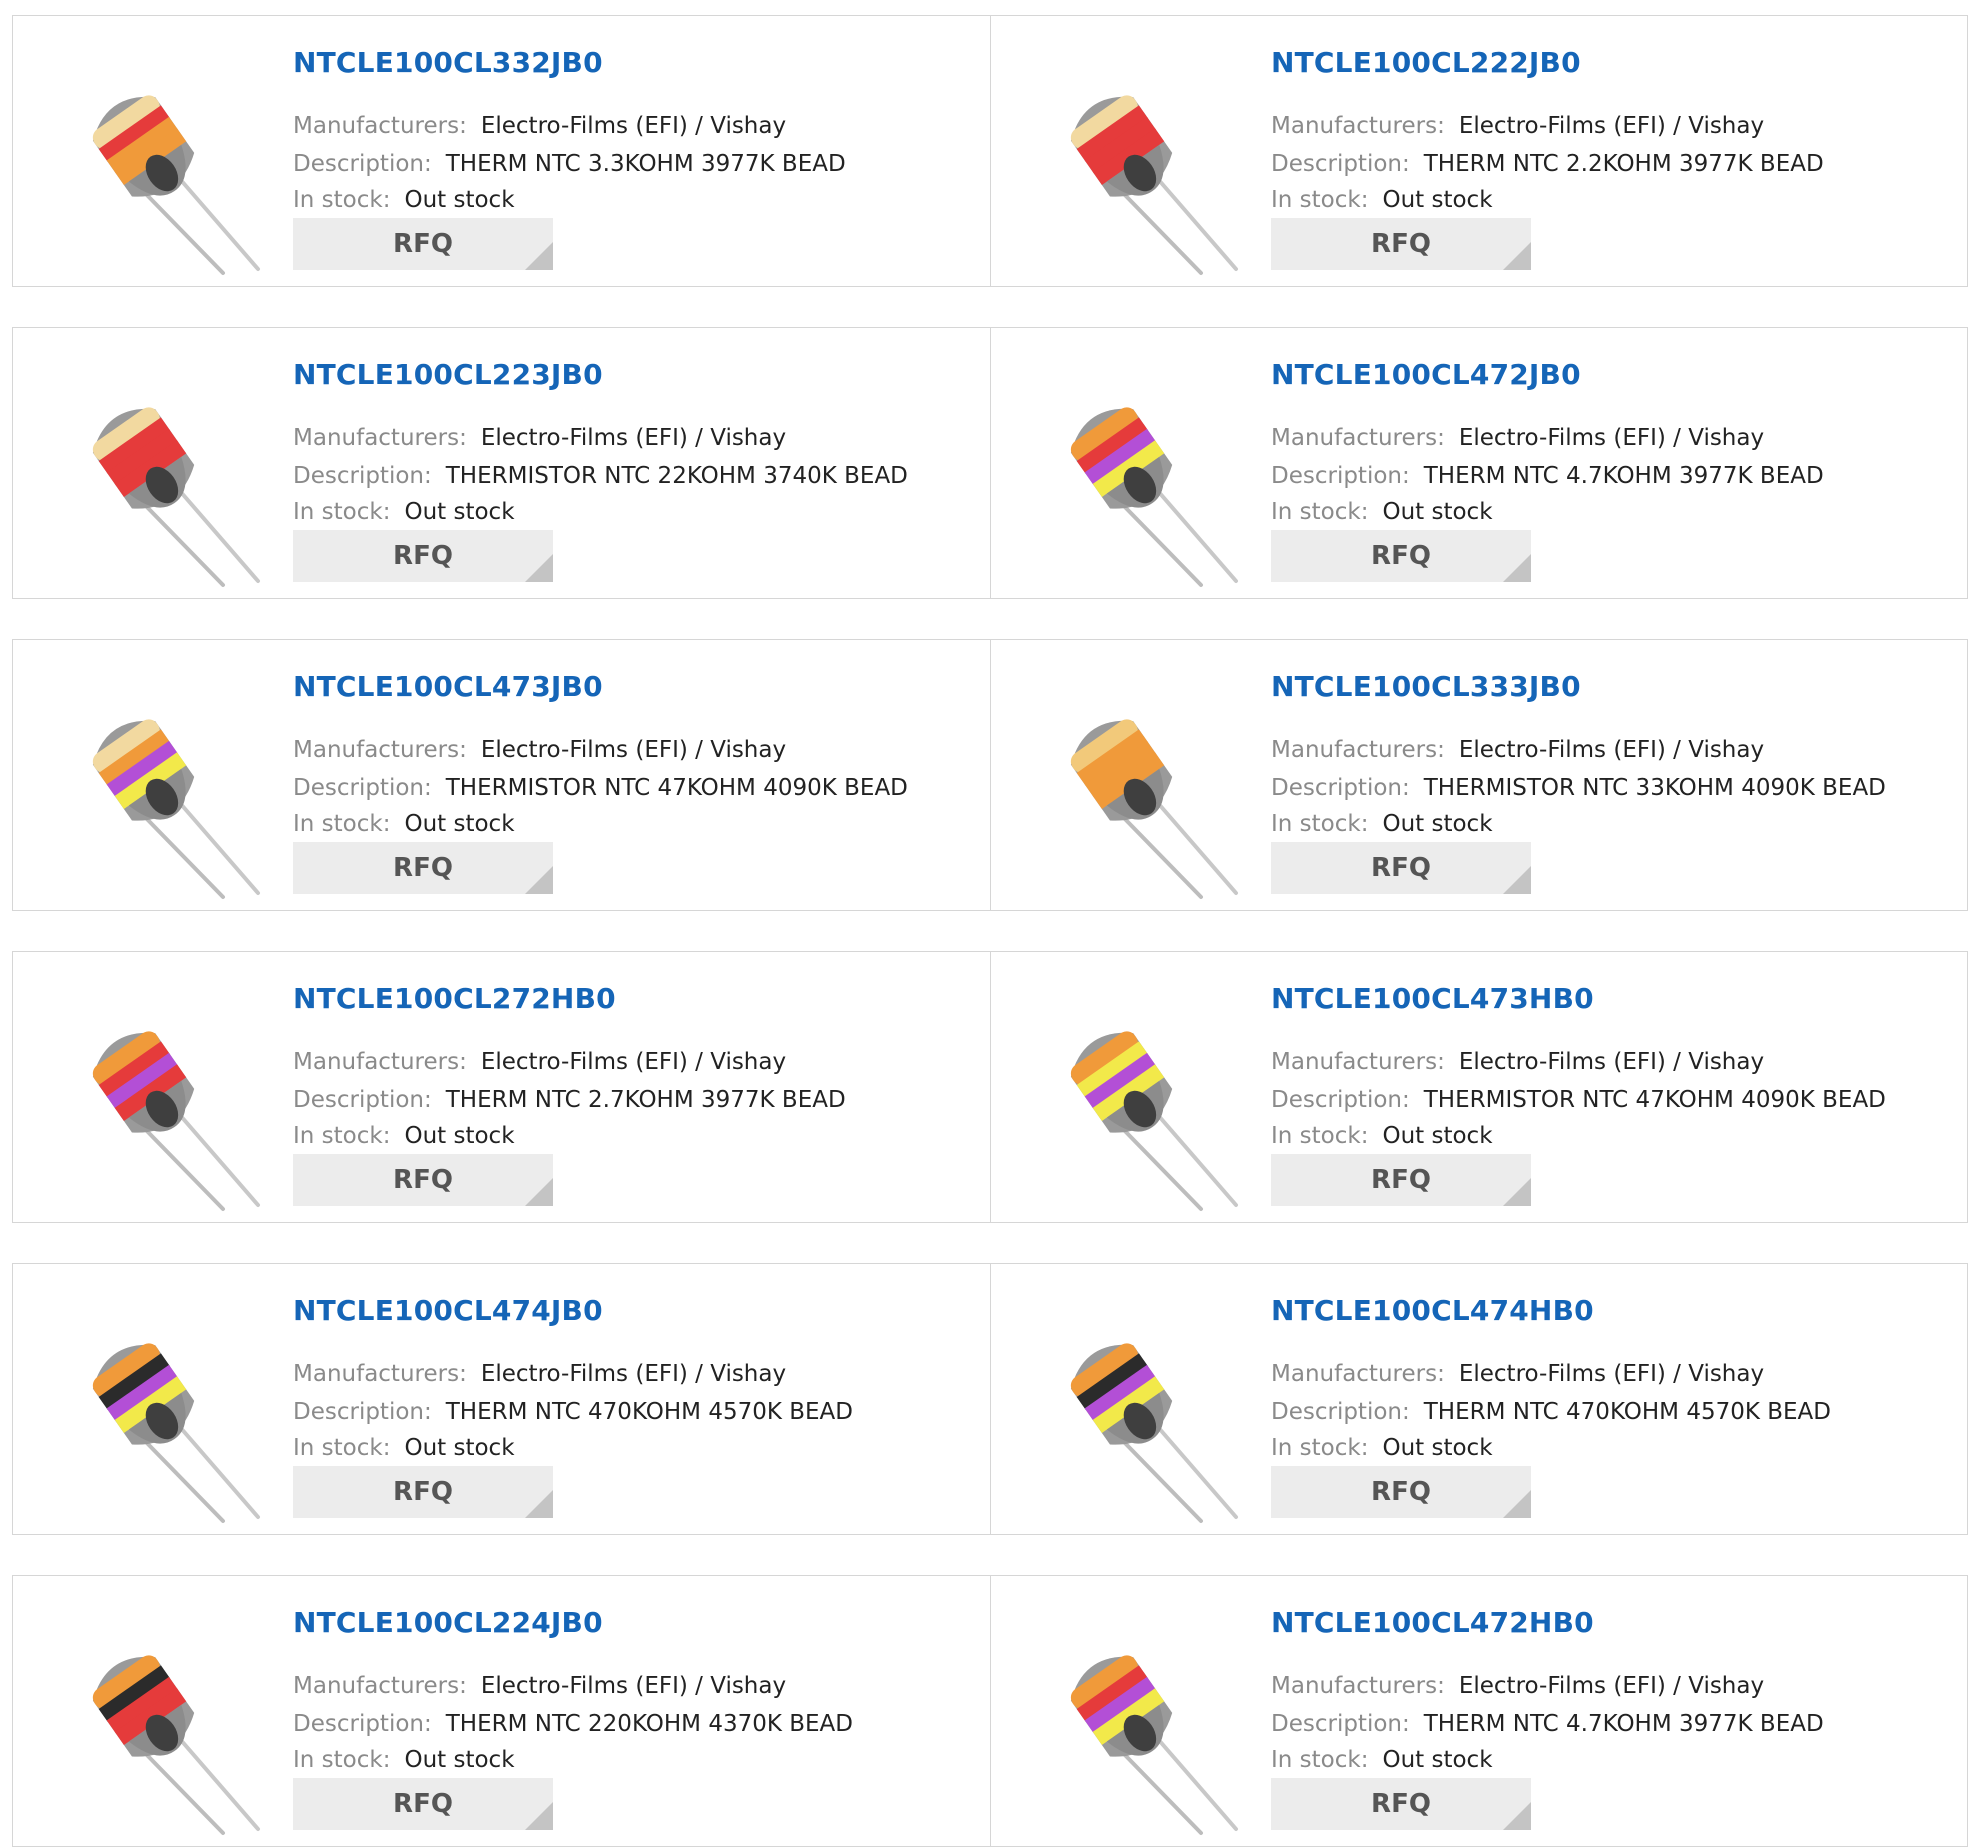 This screenshot has height=1847, width=1969. I want to click on product-part-number-link: NTCLE100CL222JB0, so click(1426, 62).